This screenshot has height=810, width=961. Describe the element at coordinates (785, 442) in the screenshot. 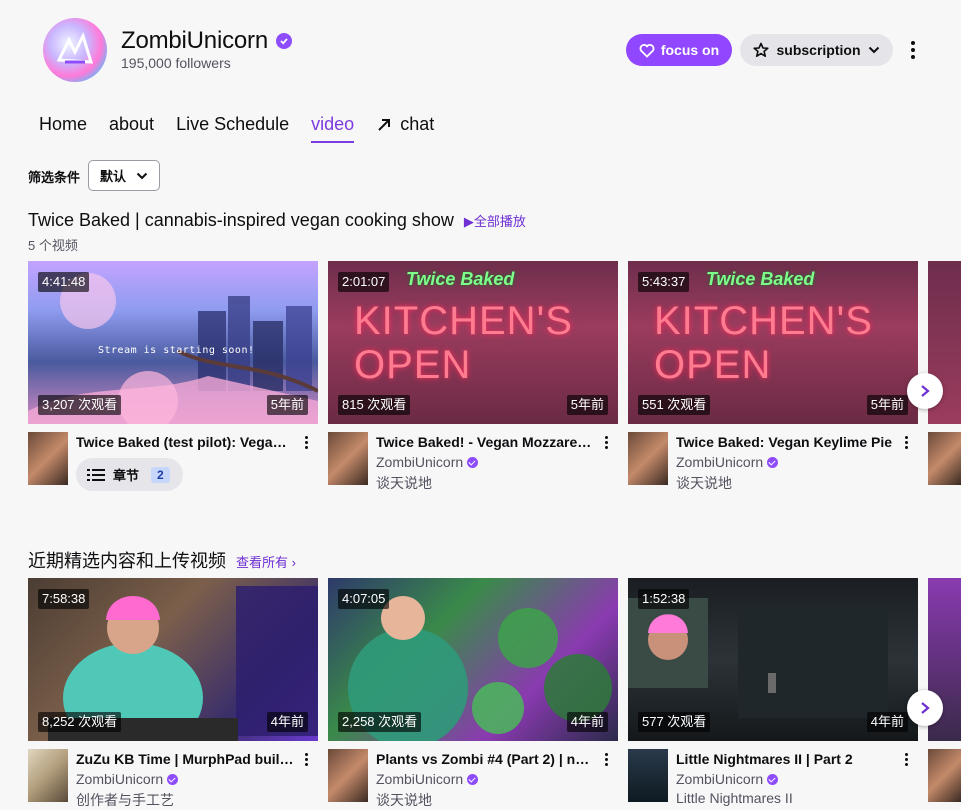

I see `video-title: Twice Baked: Vegan Keylime Pie` at that location.